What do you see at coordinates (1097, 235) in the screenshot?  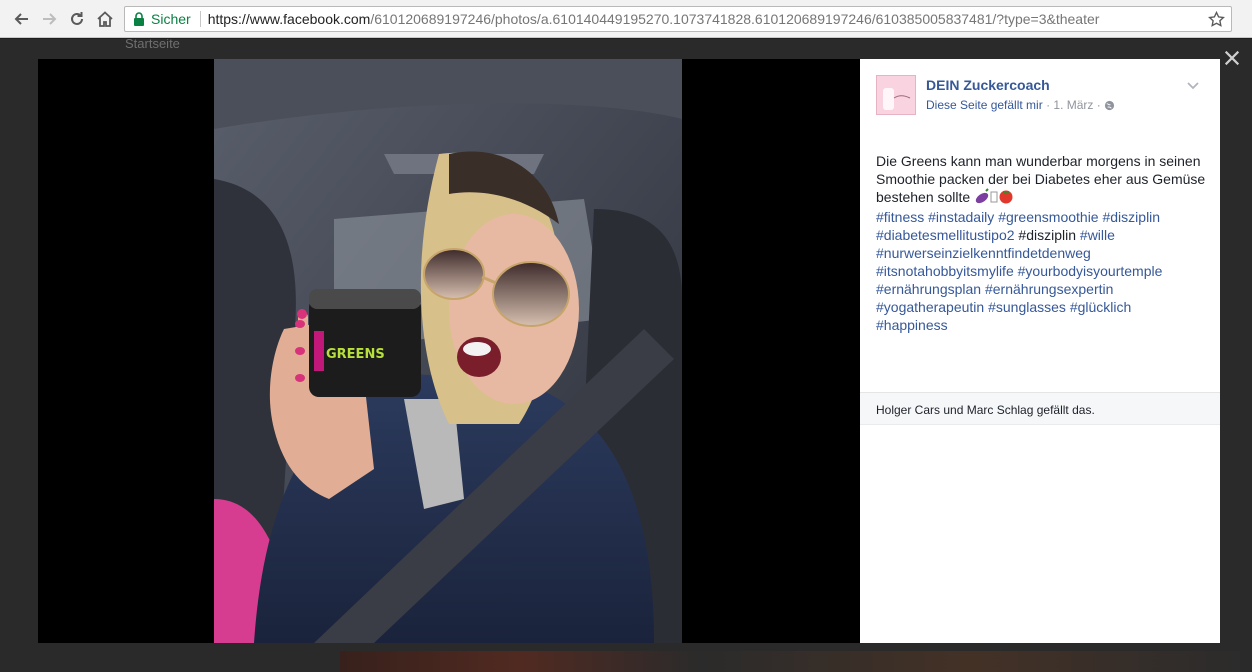 I see `hashtag-link: #wille` at bounding box center [1097, 235].